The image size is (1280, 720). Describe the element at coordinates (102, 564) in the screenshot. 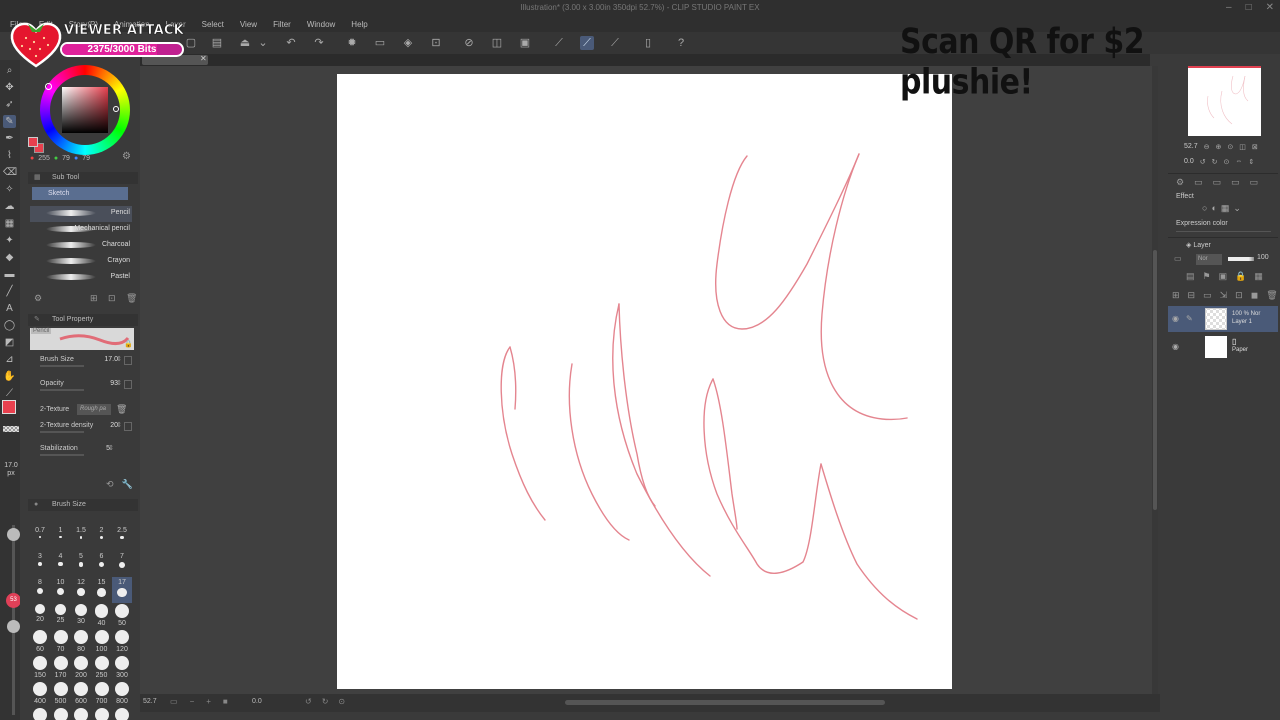

I see `brush-size-preset: 6` at that location.